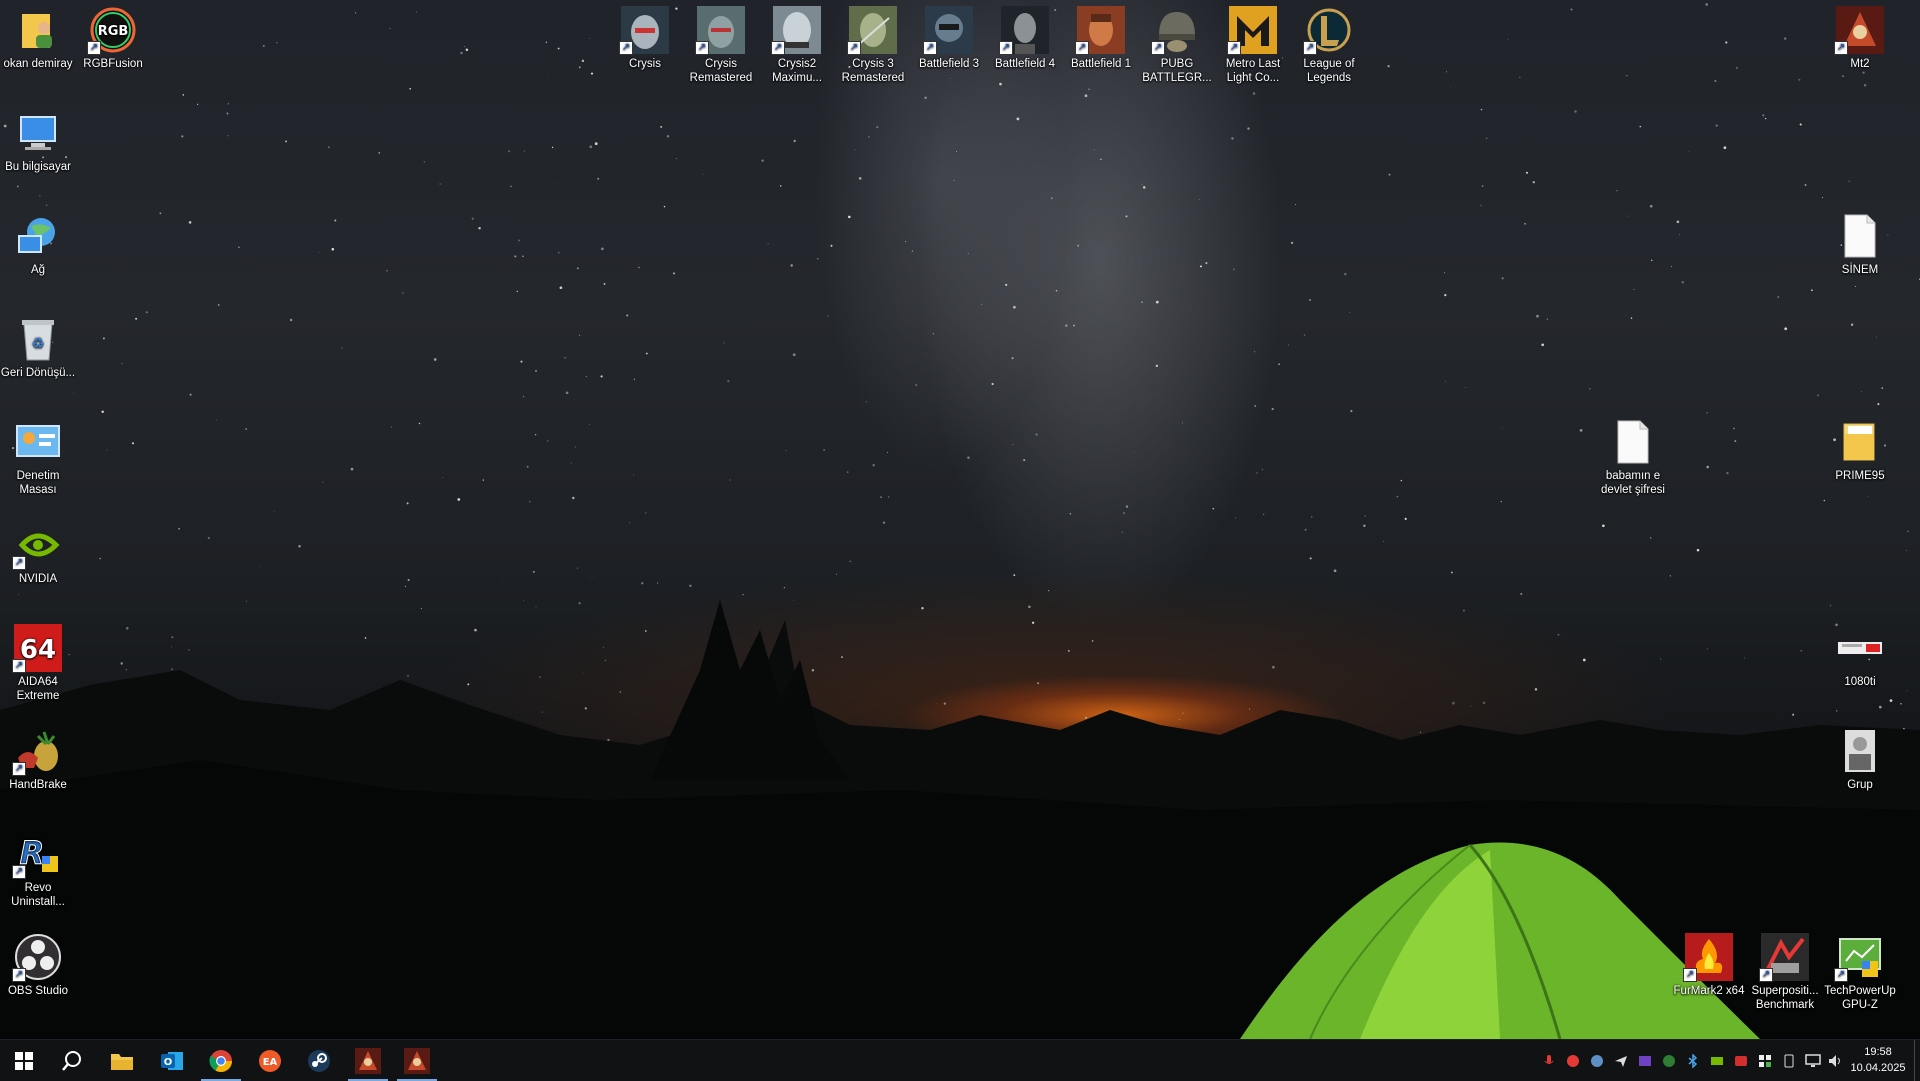 Image resolution: width=1920 pixels, height=1081 pixels. I want to click on desktop-icon-rgbfusion: RGB ↗ RGBFusion, so click(113, 35).